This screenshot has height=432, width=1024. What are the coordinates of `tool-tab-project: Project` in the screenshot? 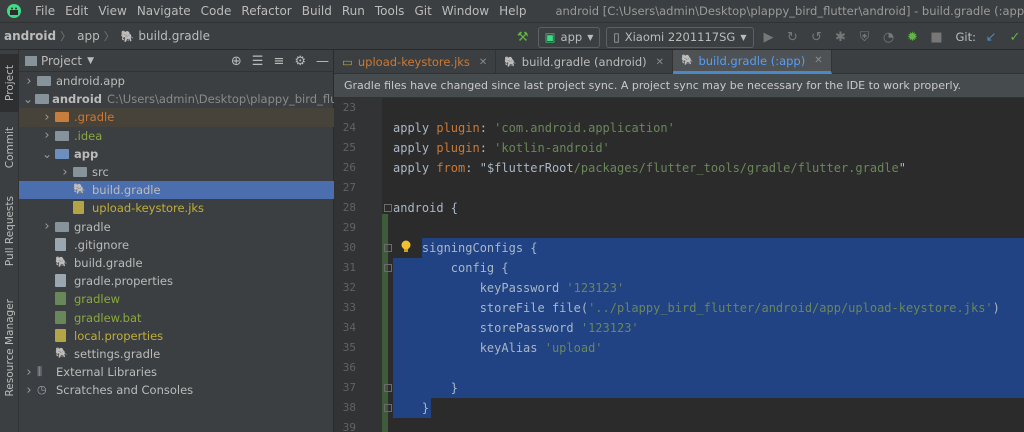 It's located at (9, 83).